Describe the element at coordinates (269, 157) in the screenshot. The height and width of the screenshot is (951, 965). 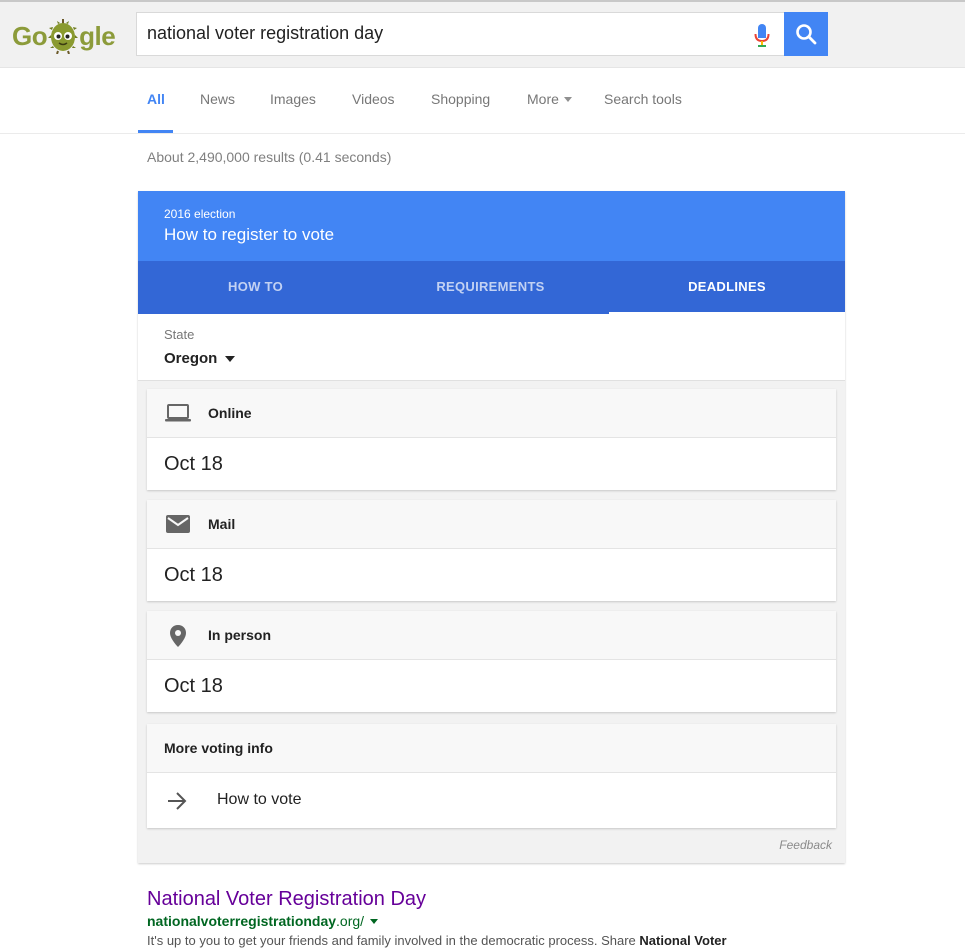
I see `result-stats: About 2,490,000 results (0.41 seconds)` at that location.